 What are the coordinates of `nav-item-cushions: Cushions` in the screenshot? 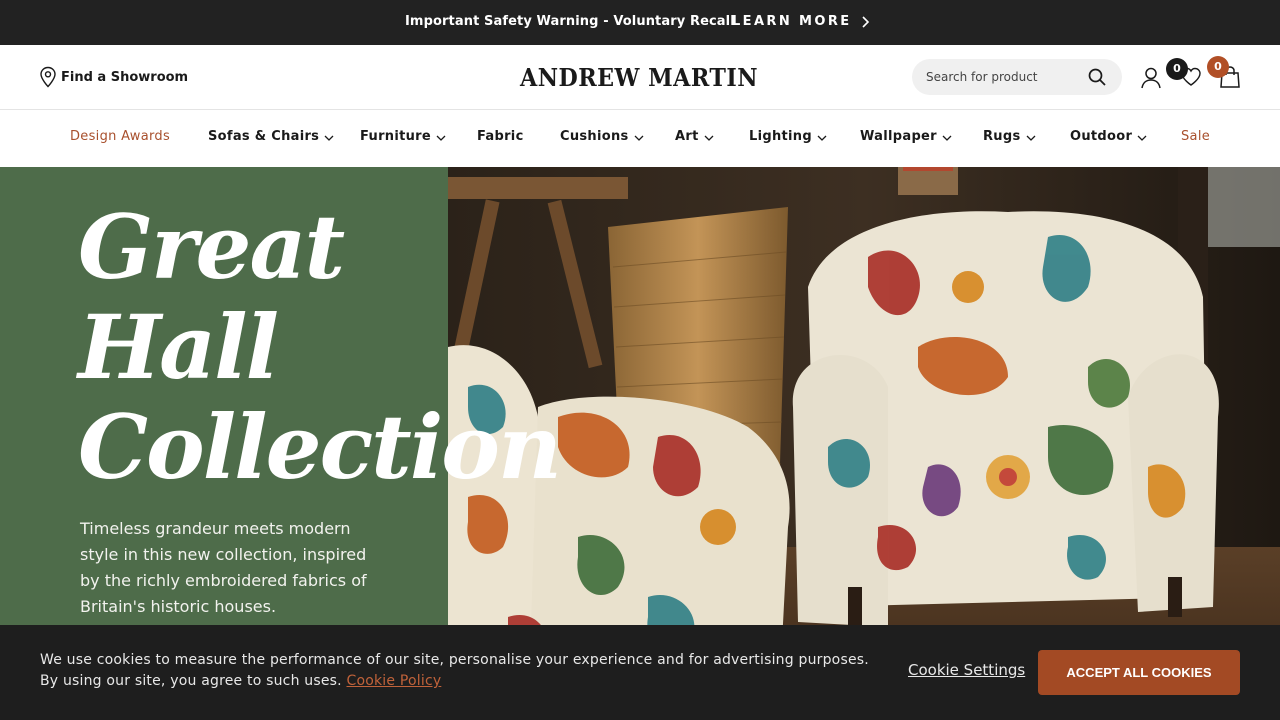 It's located at (602, 136).